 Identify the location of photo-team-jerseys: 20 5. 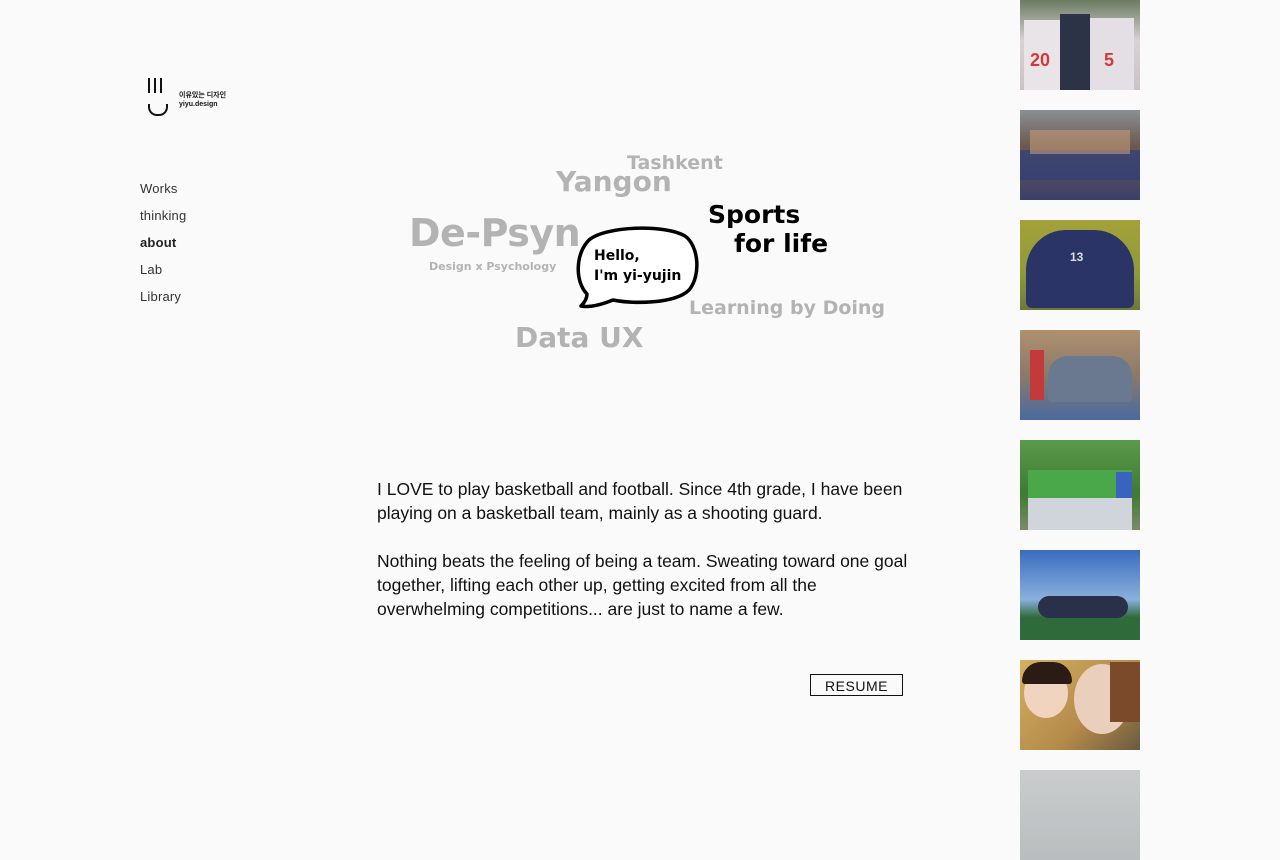
(1080, 45).